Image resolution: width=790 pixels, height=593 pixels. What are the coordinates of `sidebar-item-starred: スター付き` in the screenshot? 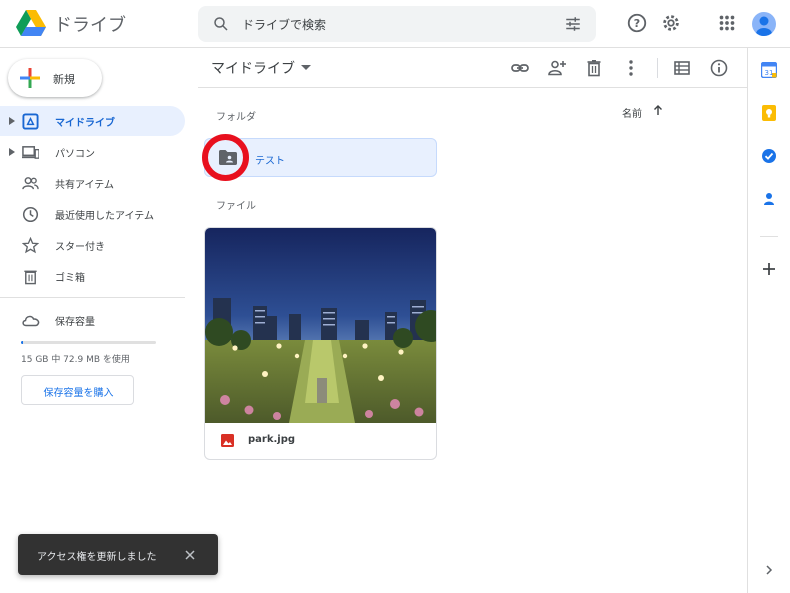 It's located at (92, 245).